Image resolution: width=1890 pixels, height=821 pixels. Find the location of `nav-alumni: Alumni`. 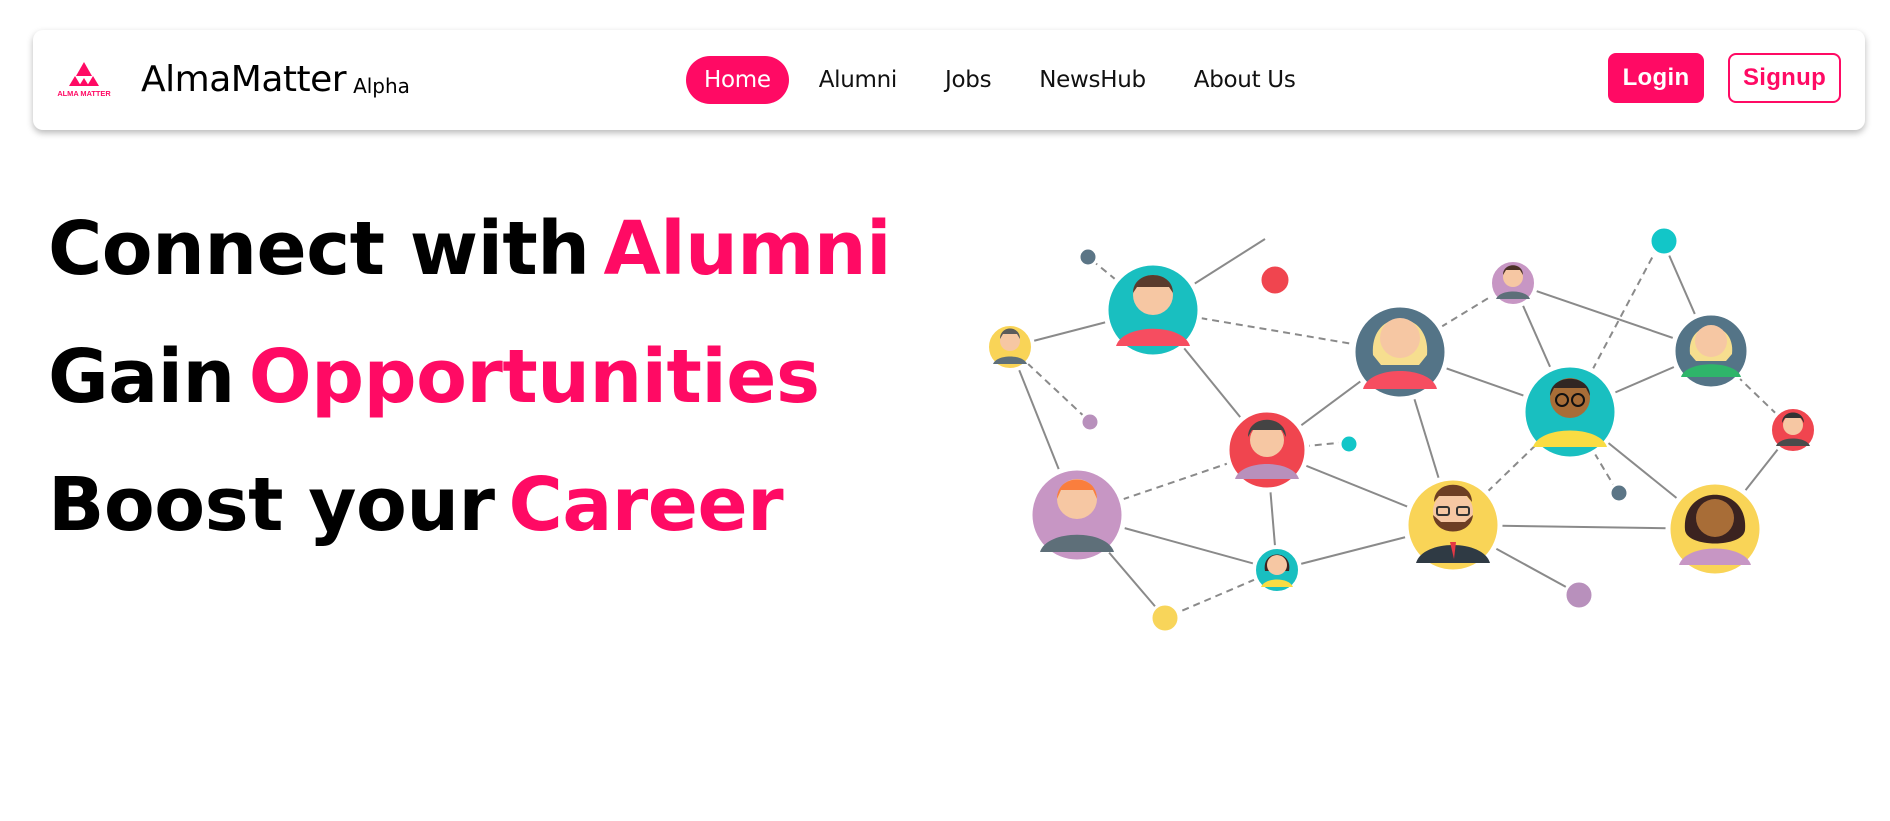

nav-alumni: Alumni is located at coordinates (858, 80).